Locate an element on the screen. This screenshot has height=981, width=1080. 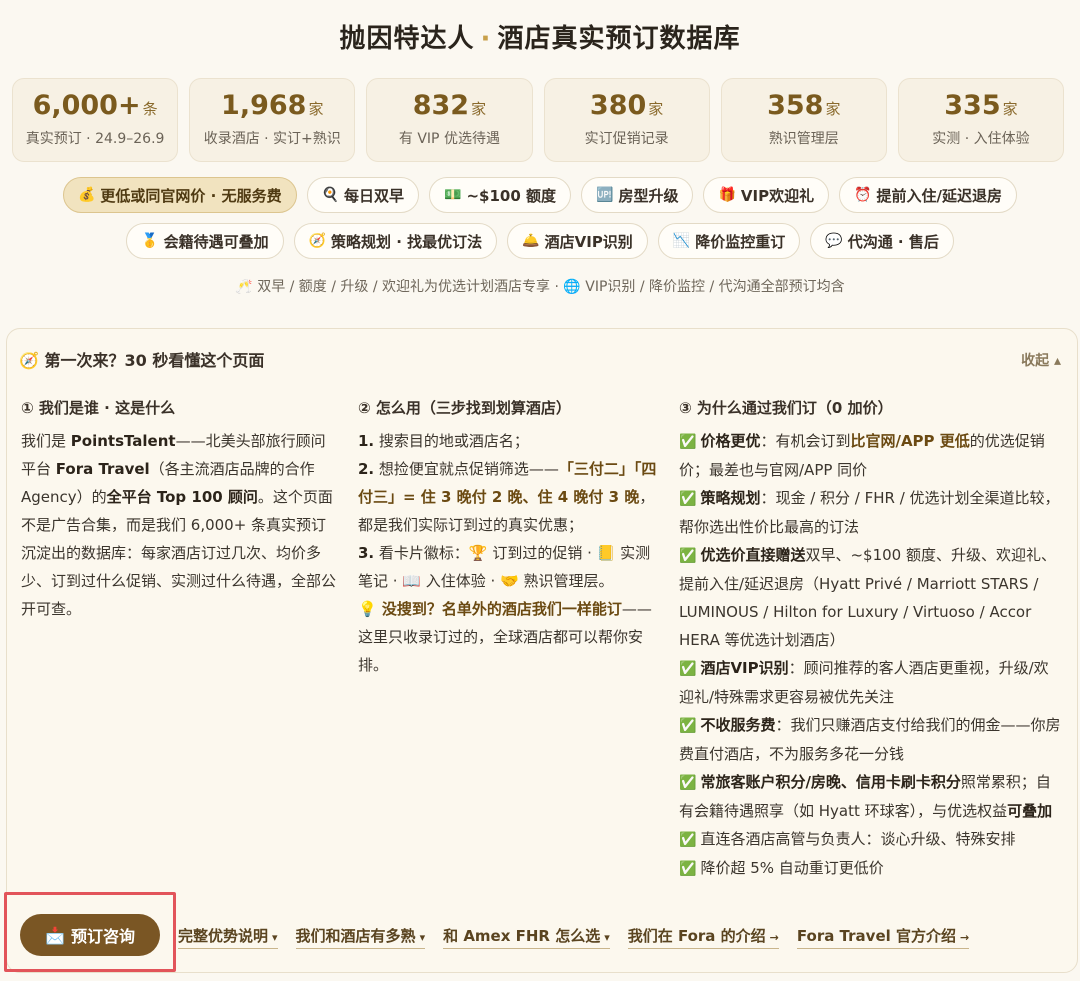
stat-label: 熟识管理层 is located at coordinates (803, 139).